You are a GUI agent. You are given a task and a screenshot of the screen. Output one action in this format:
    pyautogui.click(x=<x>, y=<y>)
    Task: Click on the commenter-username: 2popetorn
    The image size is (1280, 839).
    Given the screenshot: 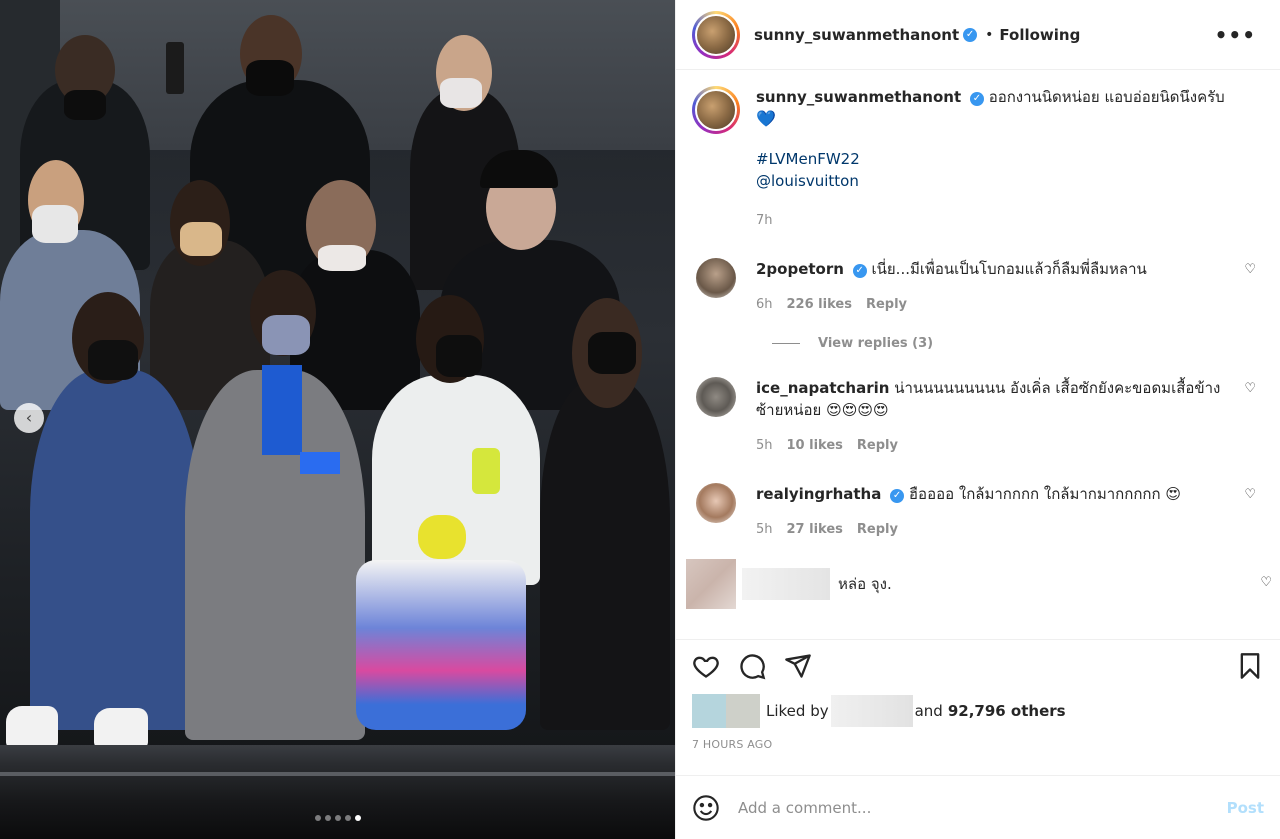 What is the action you would take?
    pyautogui.click(x=800, y=269)
    